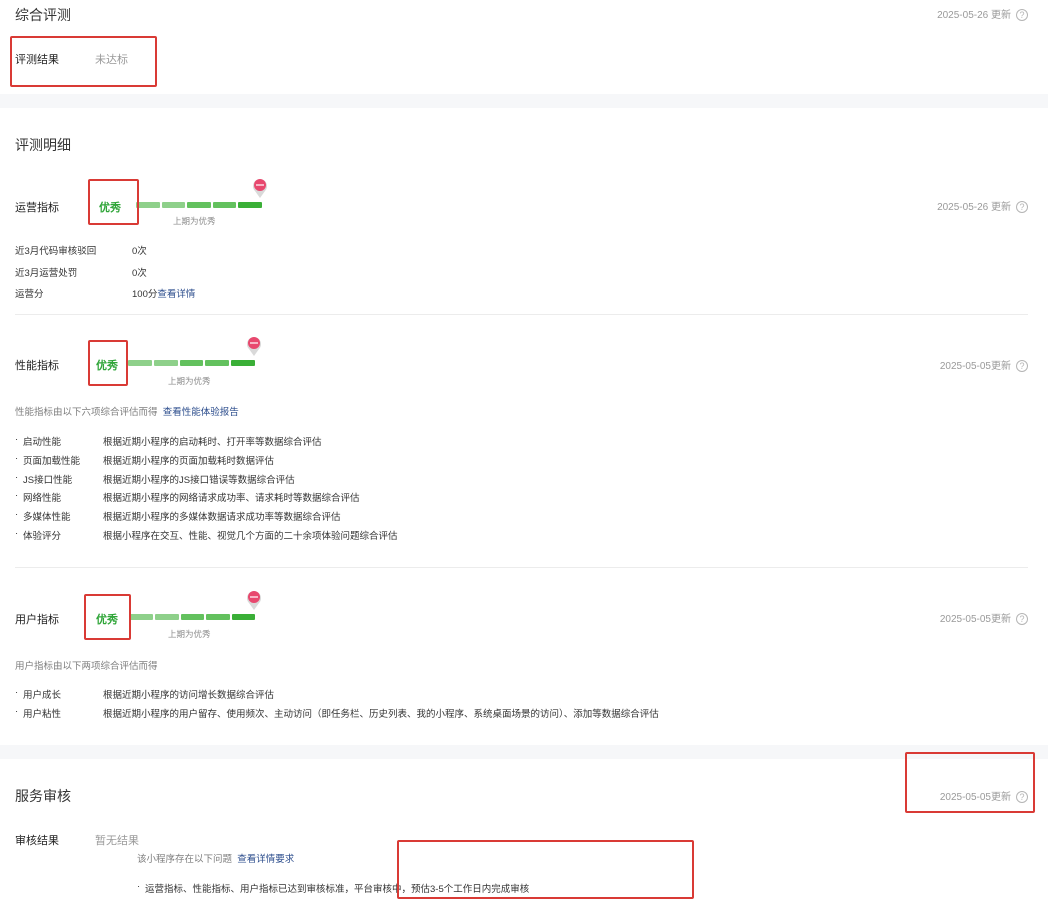 The height and width of the screenshot is (903, 1048). Describe the element at coordinates (42, 442) in the screenshot. I see `item-name: 启动性能` at that location.